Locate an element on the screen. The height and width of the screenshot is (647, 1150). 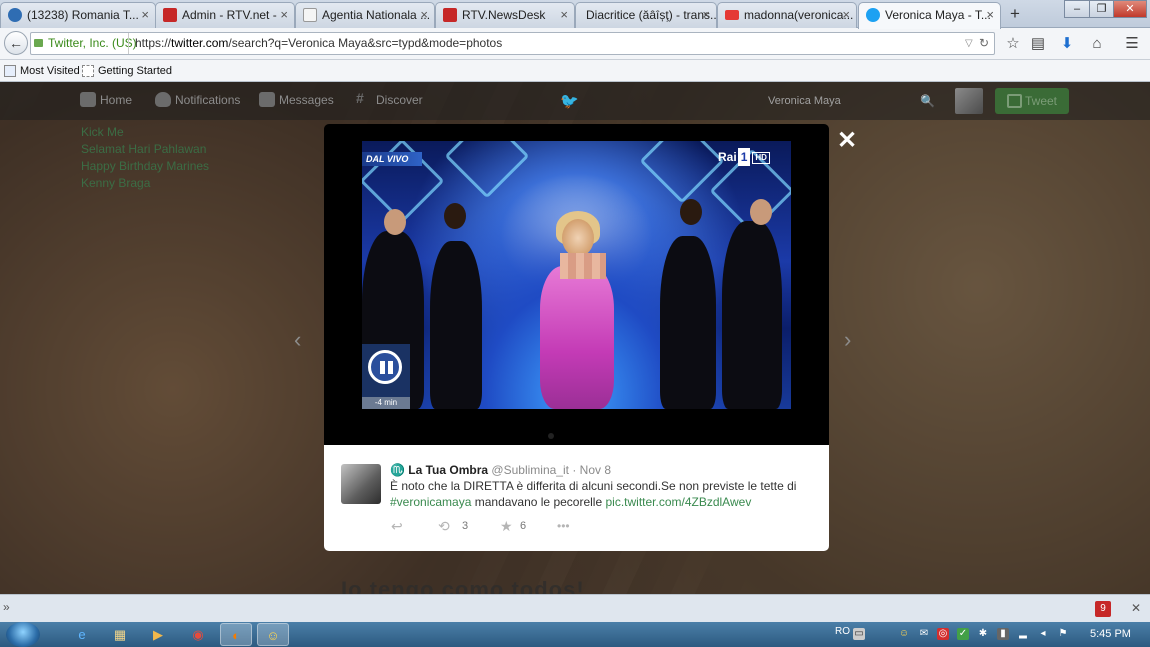
bookmark-getting-started: Getting Started is located at coordinates (127, 71).